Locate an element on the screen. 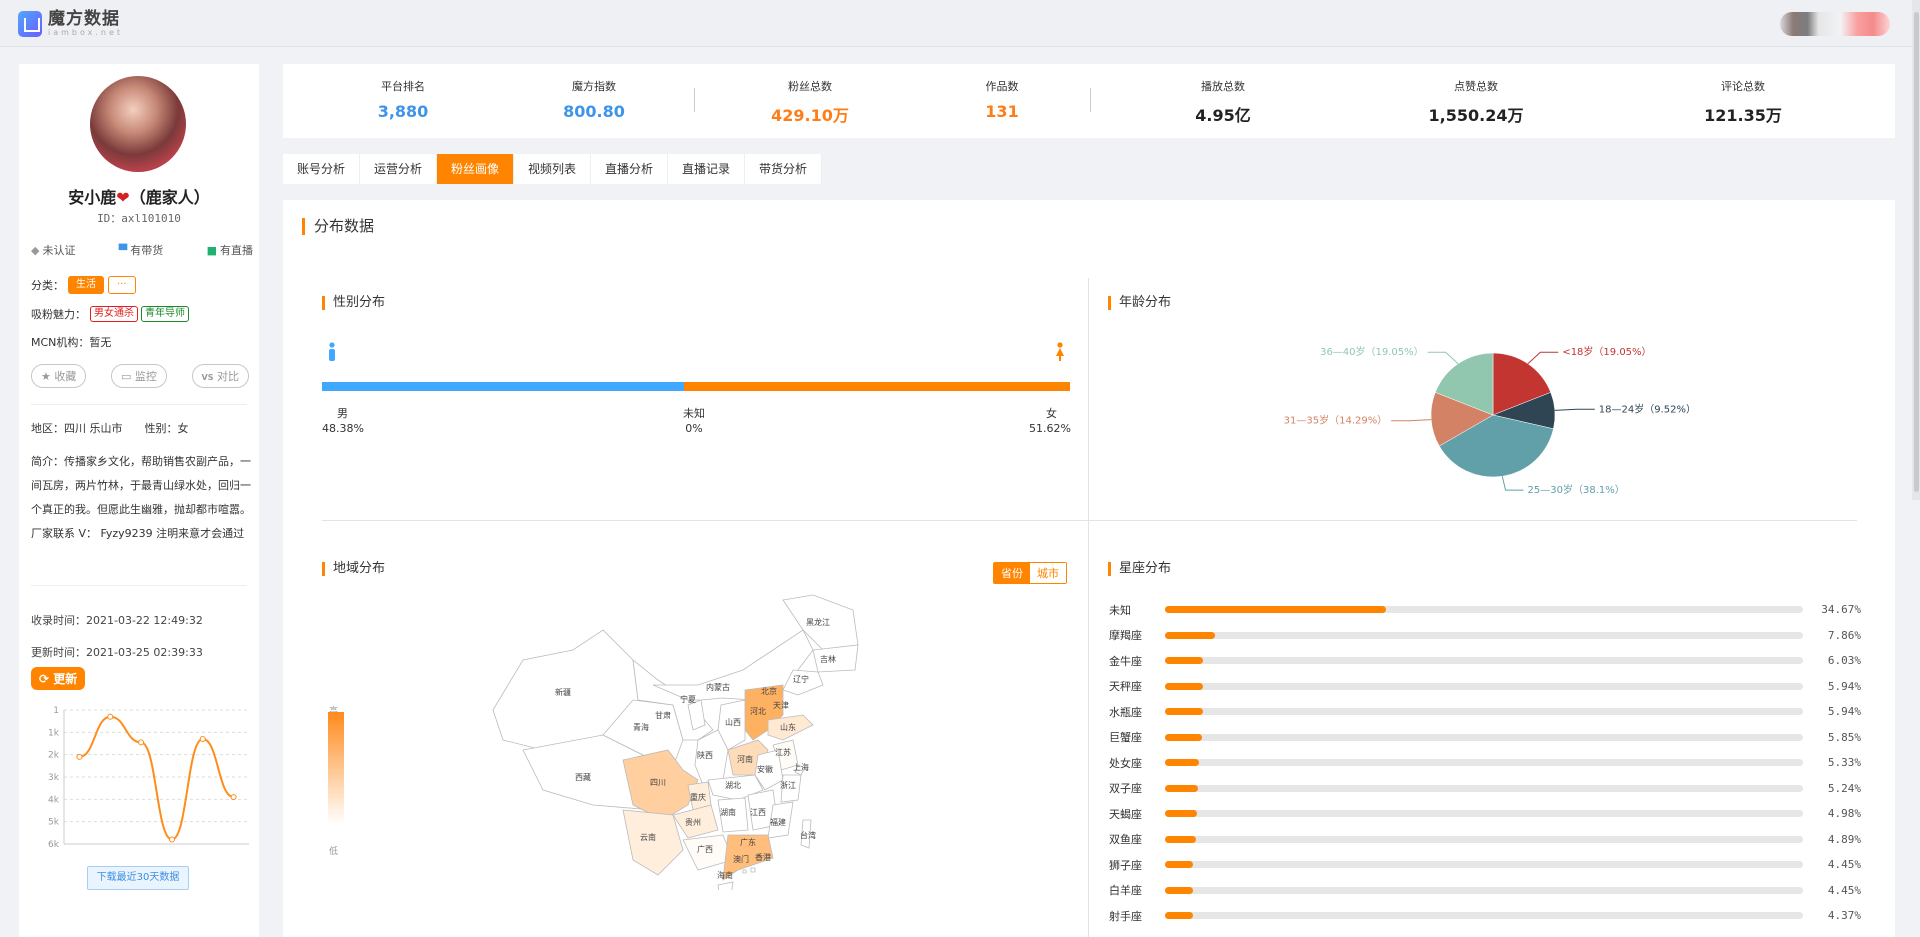 The width and height of the screenshot is (1920, 937). pie-label: 25—30岁（38.1%） is located at coordinates (1576, 489).